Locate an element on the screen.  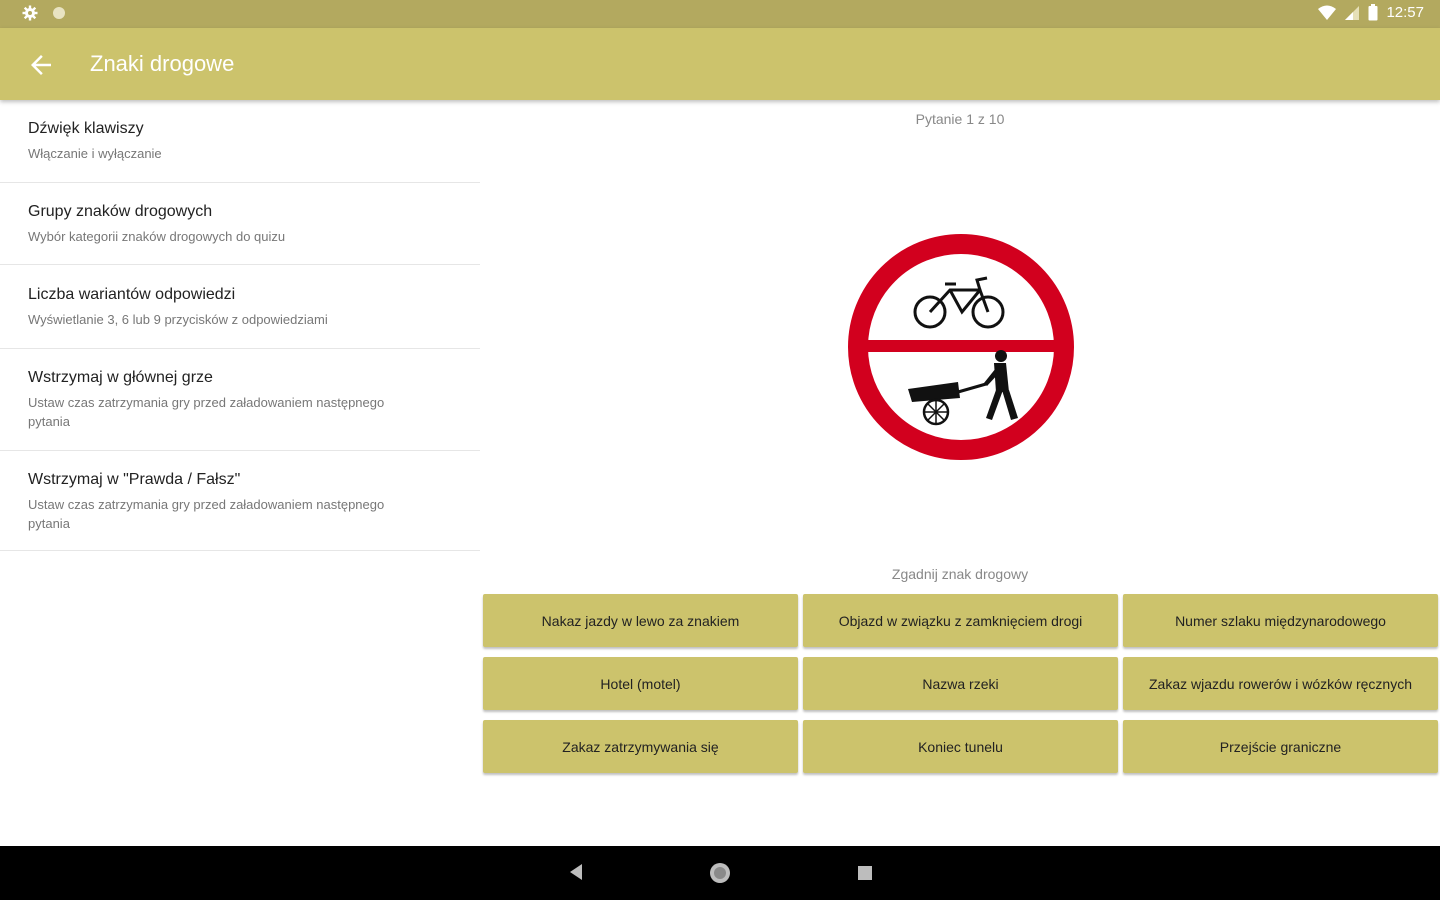
question-counter: Pytanie 1 z 10 is located at coordinates (960, 119).